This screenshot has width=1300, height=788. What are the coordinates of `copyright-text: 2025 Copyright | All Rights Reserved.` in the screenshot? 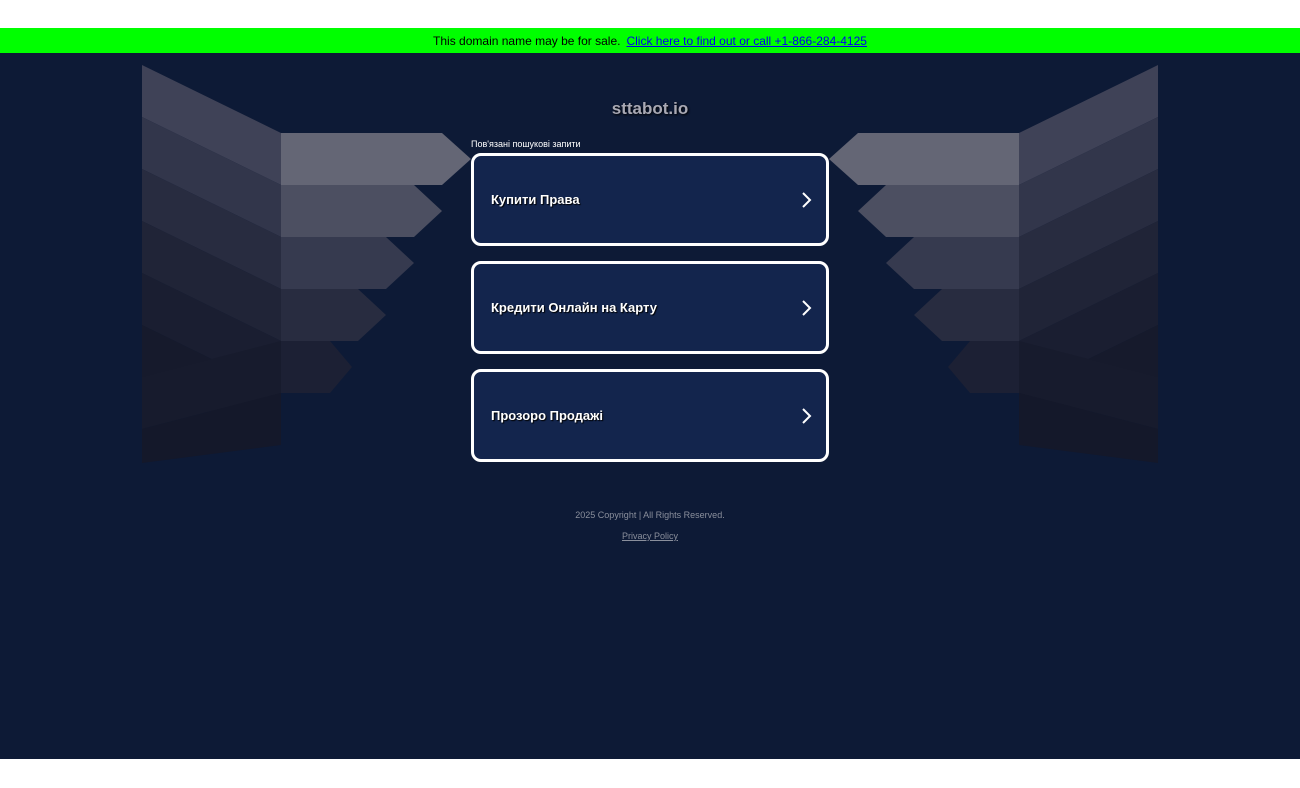 It's located at (650, 515).